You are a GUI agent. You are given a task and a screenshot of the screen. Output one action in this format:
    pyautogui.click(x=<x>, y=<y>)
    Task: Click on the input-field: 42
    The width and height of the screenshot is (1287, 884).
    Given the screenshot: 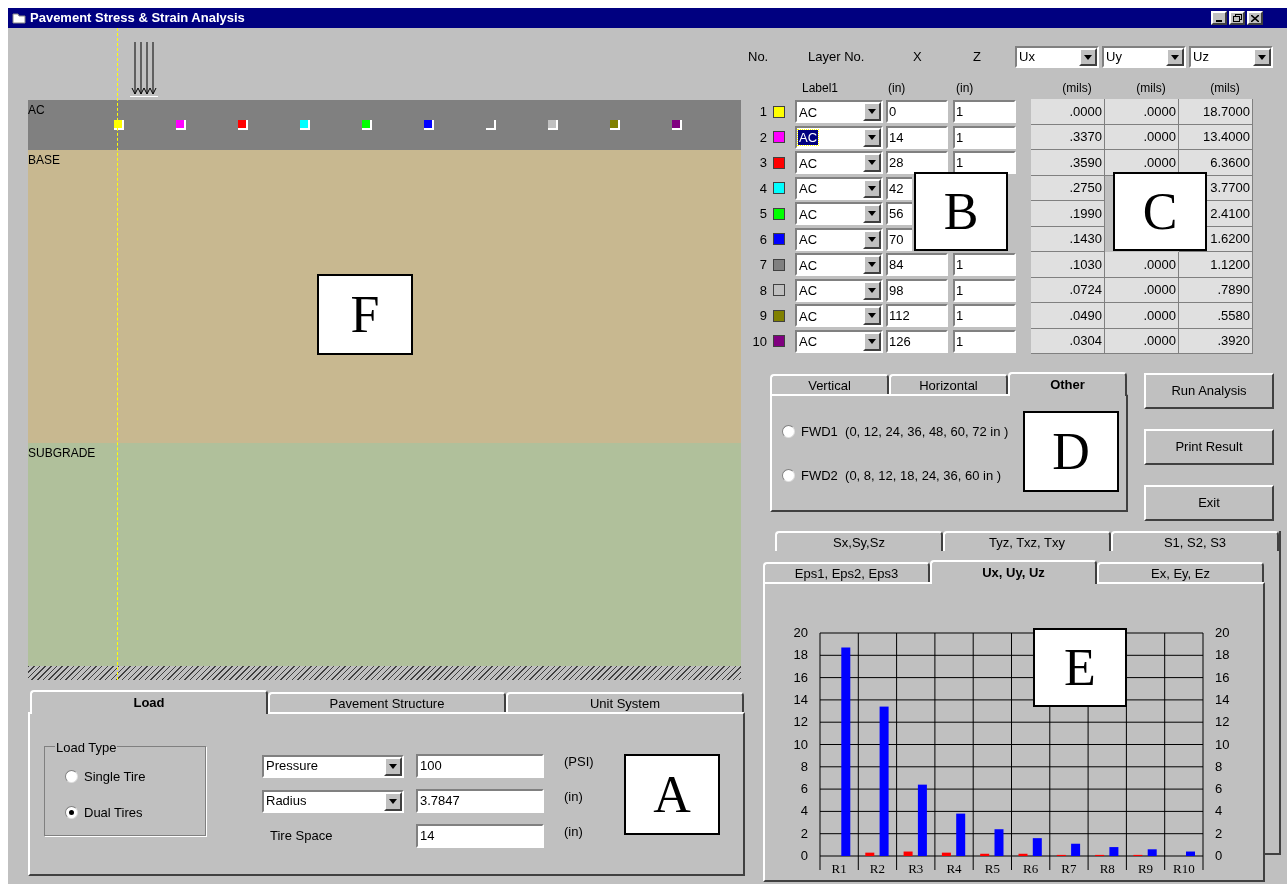 What is the action you would take?
    pyautogui.click(x=899, y=188)
    